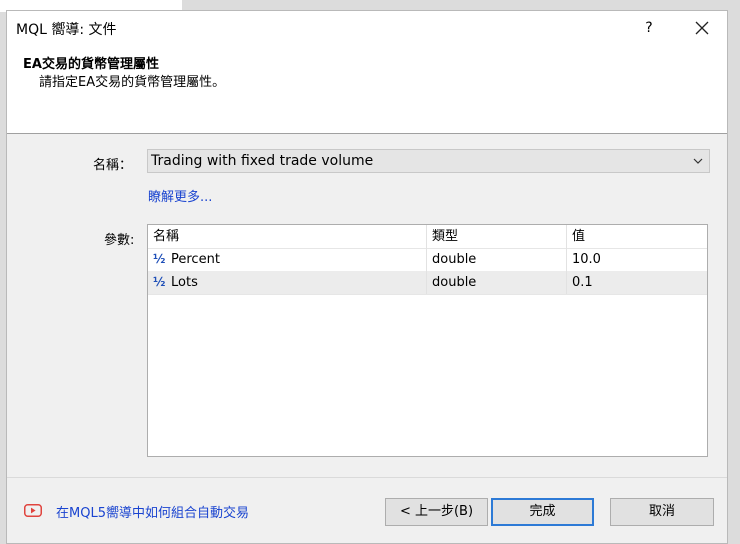 The image size is (740, 544). I want to click on name-label: 名稱：, so click(113, 165).